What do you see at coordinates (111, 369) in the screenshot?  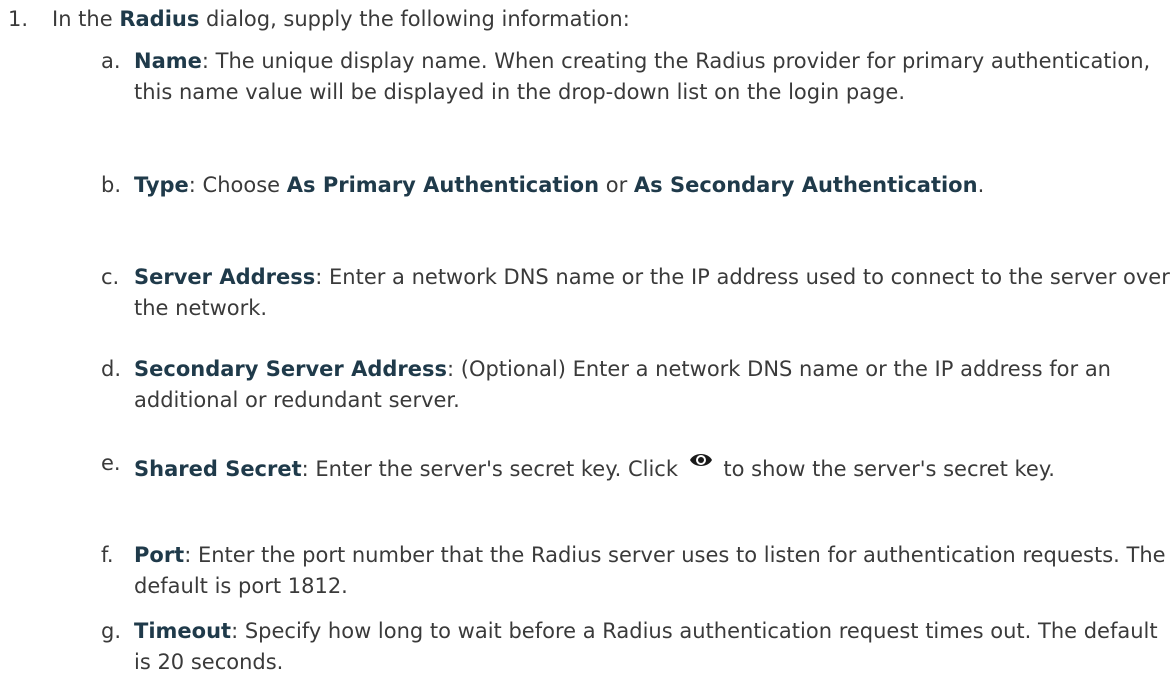 I see `item-letter: d.` at bounding box center [111, 369].